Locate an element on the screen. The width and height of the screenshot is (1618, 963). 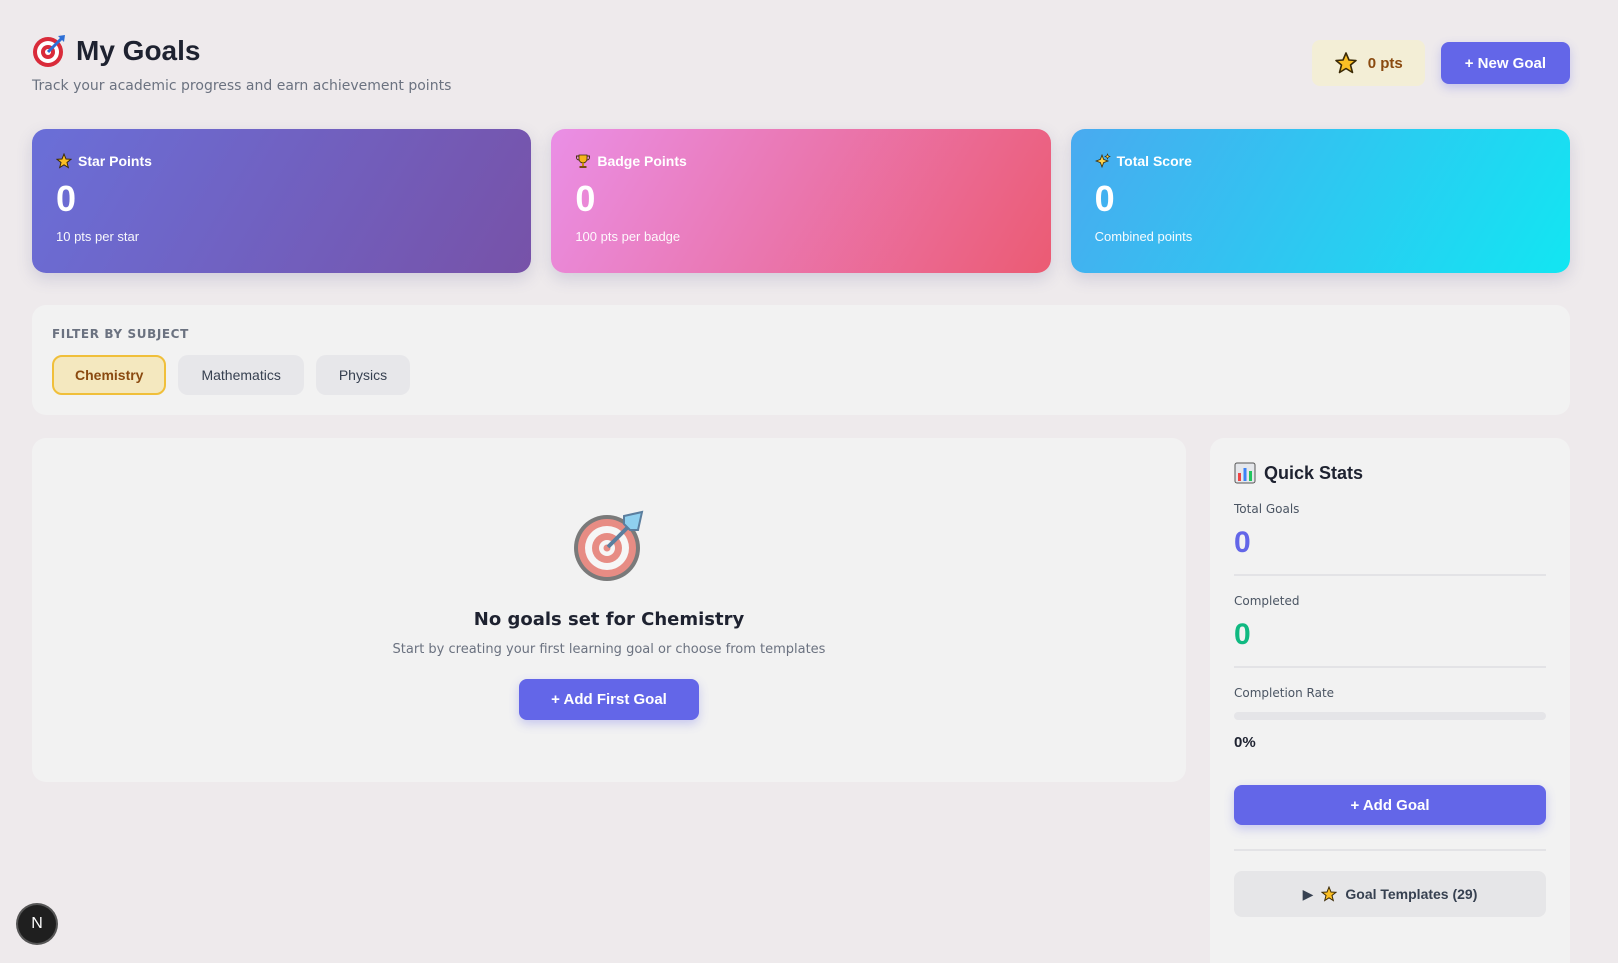
completion-progress-bar is located at coordinates (1390, 716).